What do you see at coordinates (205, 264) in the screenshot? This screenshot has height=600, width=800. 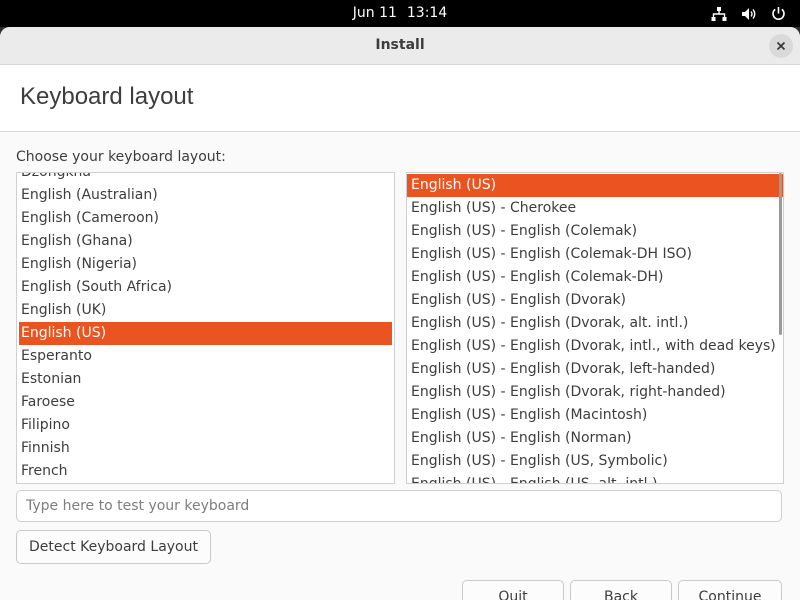 I see `layout-list-item: English (Nigeria)` at bounding box center [205, 264].